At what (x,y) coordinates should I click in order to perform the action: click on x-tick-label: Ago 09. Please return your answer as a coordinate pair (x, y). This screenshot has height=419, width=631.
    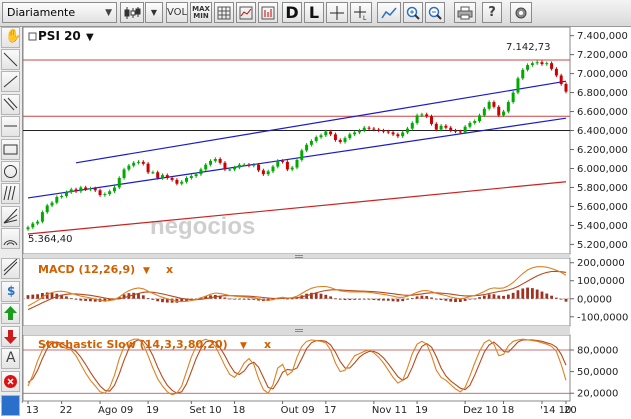
    Looking at the image, I should click on (115, 410).